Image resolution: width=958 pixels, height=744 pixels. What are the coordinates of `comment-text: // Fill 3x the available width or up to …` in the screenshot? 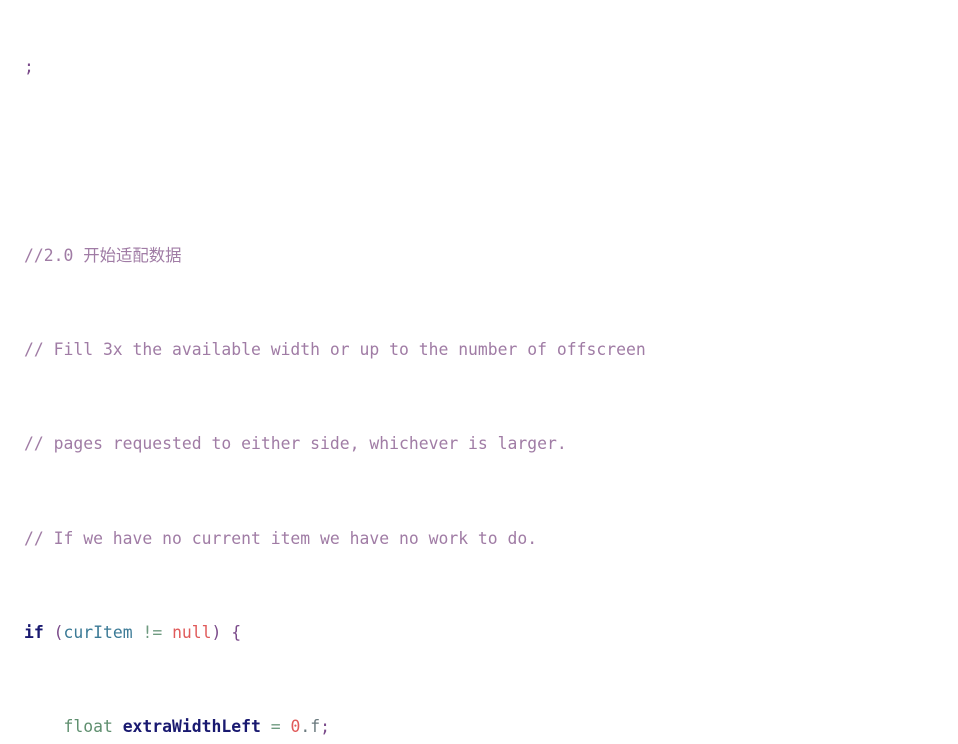 It's located at (335, 349).